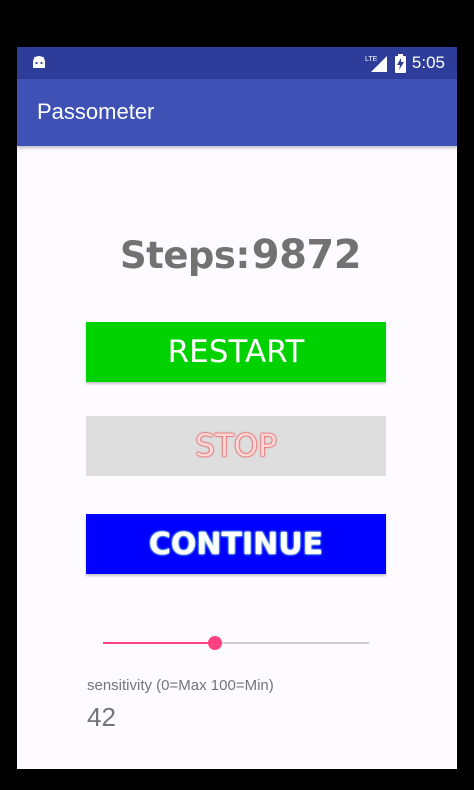 The width and height of the screenshot is (474, 790). Describe the element at coordinates (185, 255) in the screenshot. I see `steps-label: Steps:` at that location.